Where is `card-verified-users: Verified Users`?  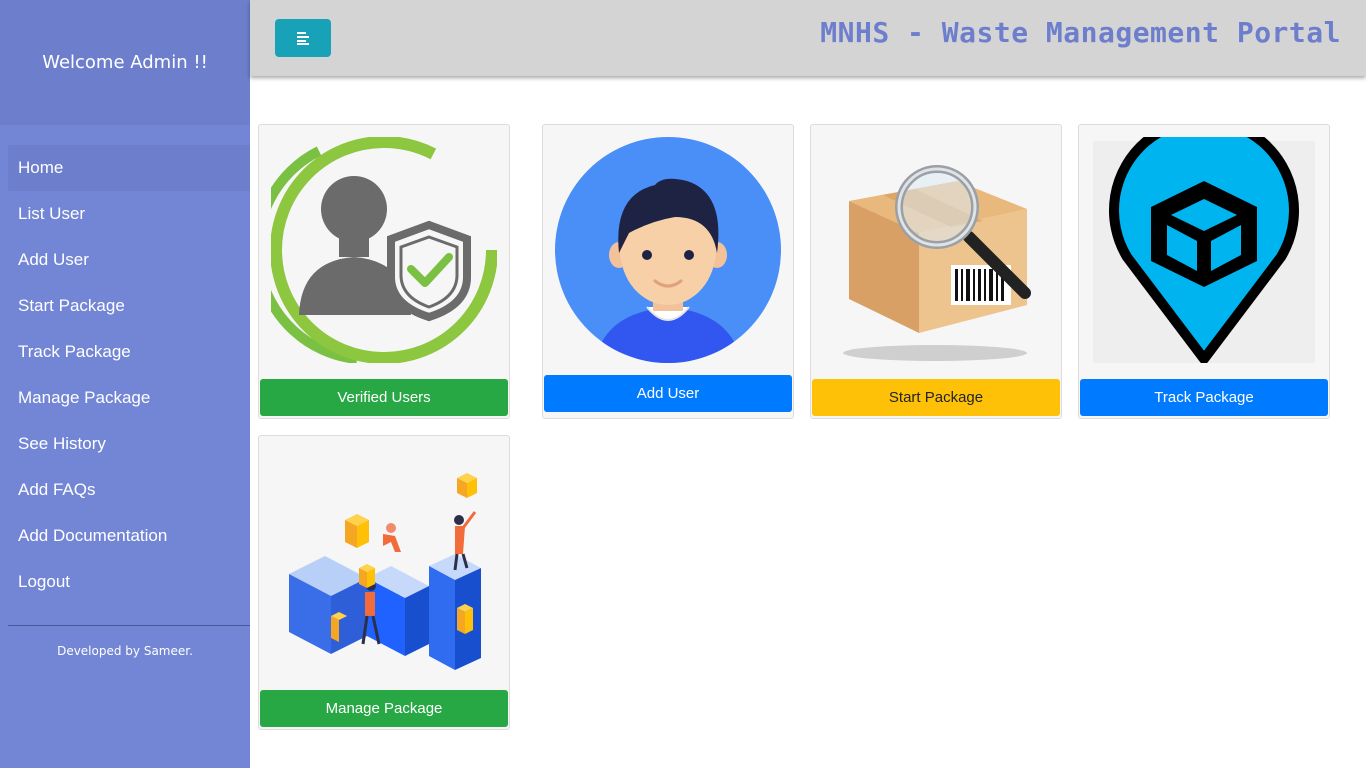 card-verified-users: Verified Users is located at coordinates (384, 271).